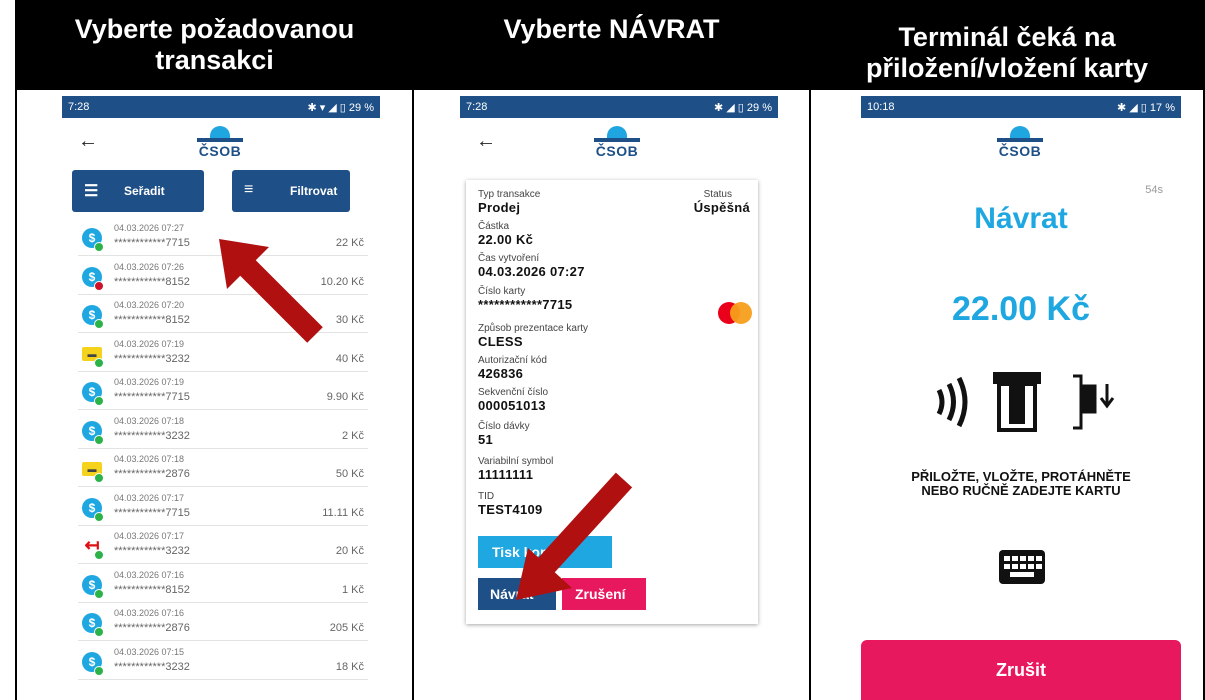  Describe the element at coordinates (149, 651) in the screenshot. I see `transaction-date: 04.03.2026 07:15` at that location.